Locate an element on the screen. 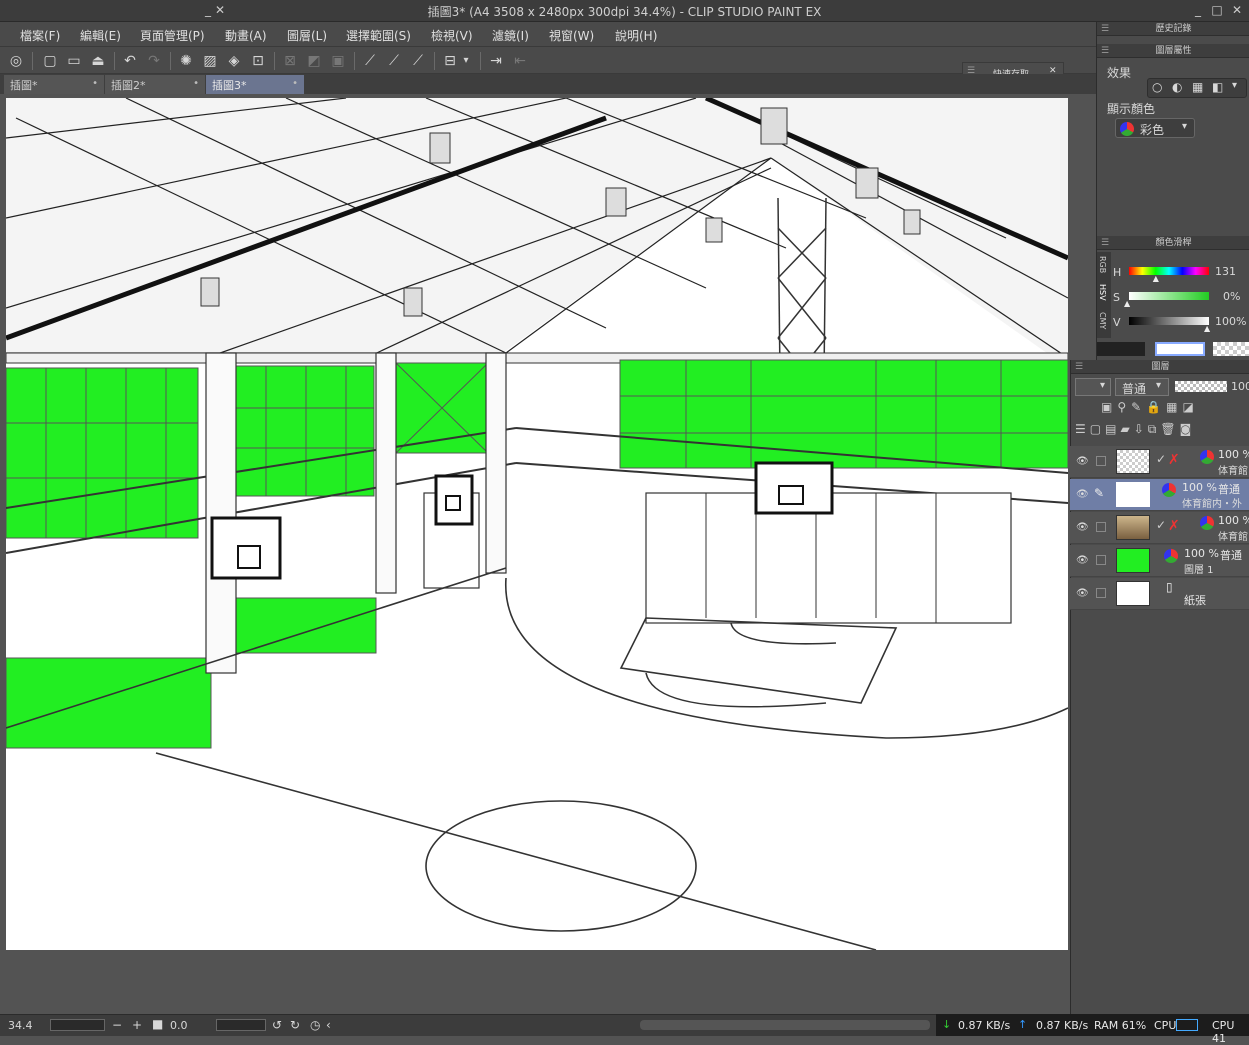  mask-add-icon: ◙ is located at coordinates (1188, 429).